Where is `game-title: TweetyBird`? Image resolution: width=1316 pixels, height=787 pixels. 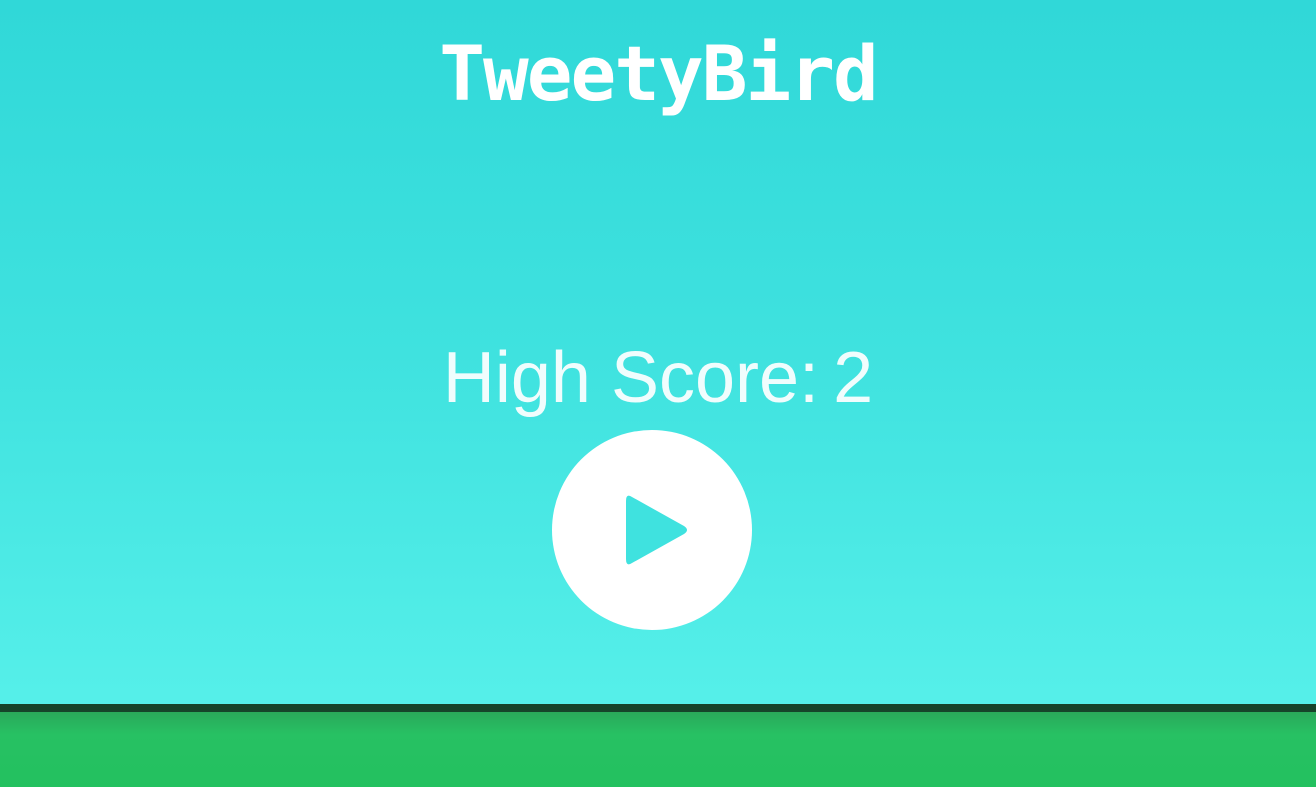 game-title: TweetyBird is located at coordinates (659, 73).